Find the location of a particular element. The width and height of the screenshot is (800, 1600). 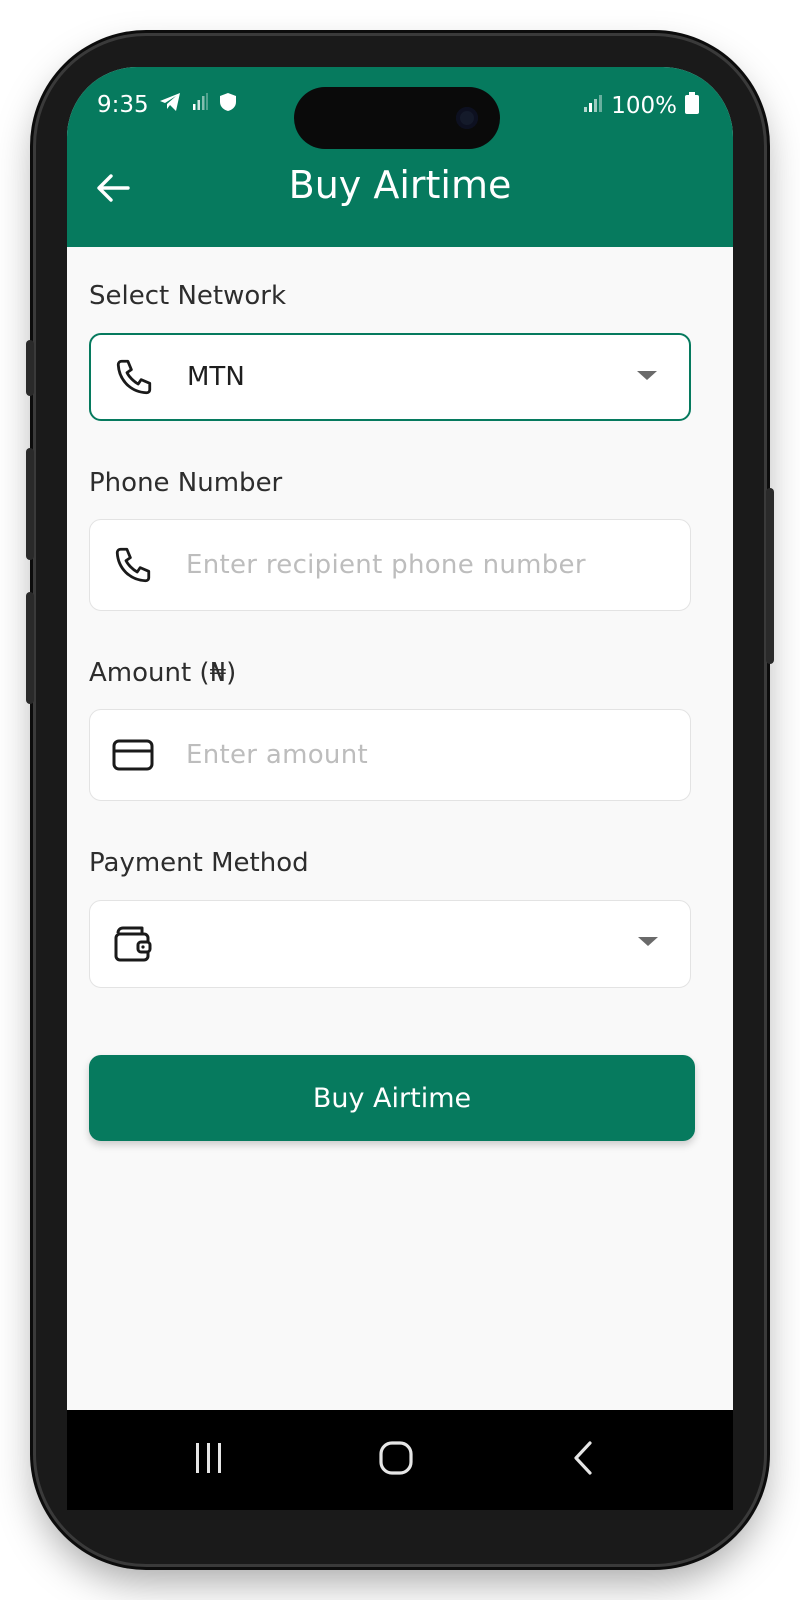

buy-airtime-button: Buy Airtime is located at coordinates (392, 1098).